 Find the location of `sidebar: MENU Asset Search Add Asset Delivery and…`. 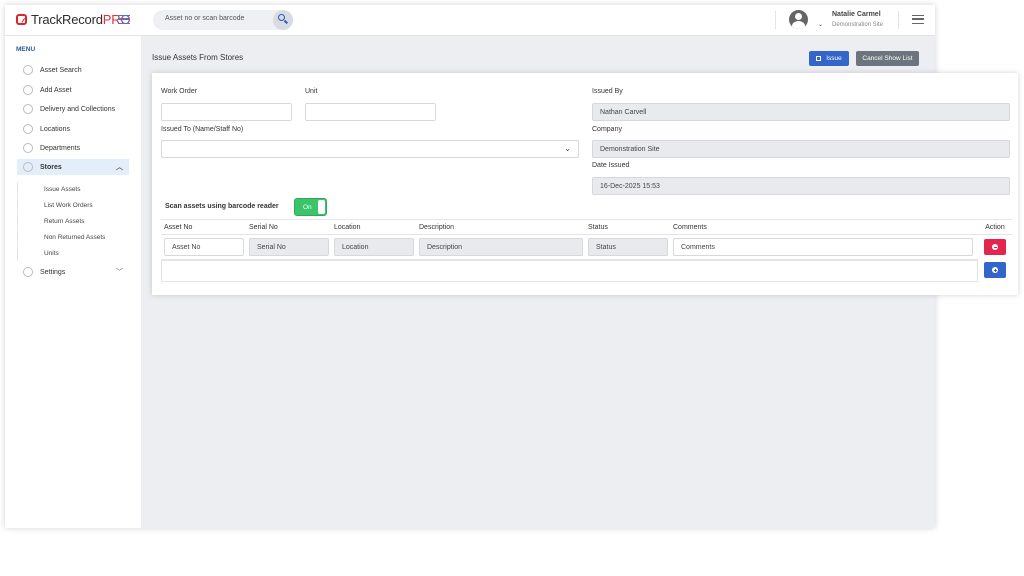

sidebar: MENU Asset Search Add Asset Delivery and… is located at coordinates (73, 282).